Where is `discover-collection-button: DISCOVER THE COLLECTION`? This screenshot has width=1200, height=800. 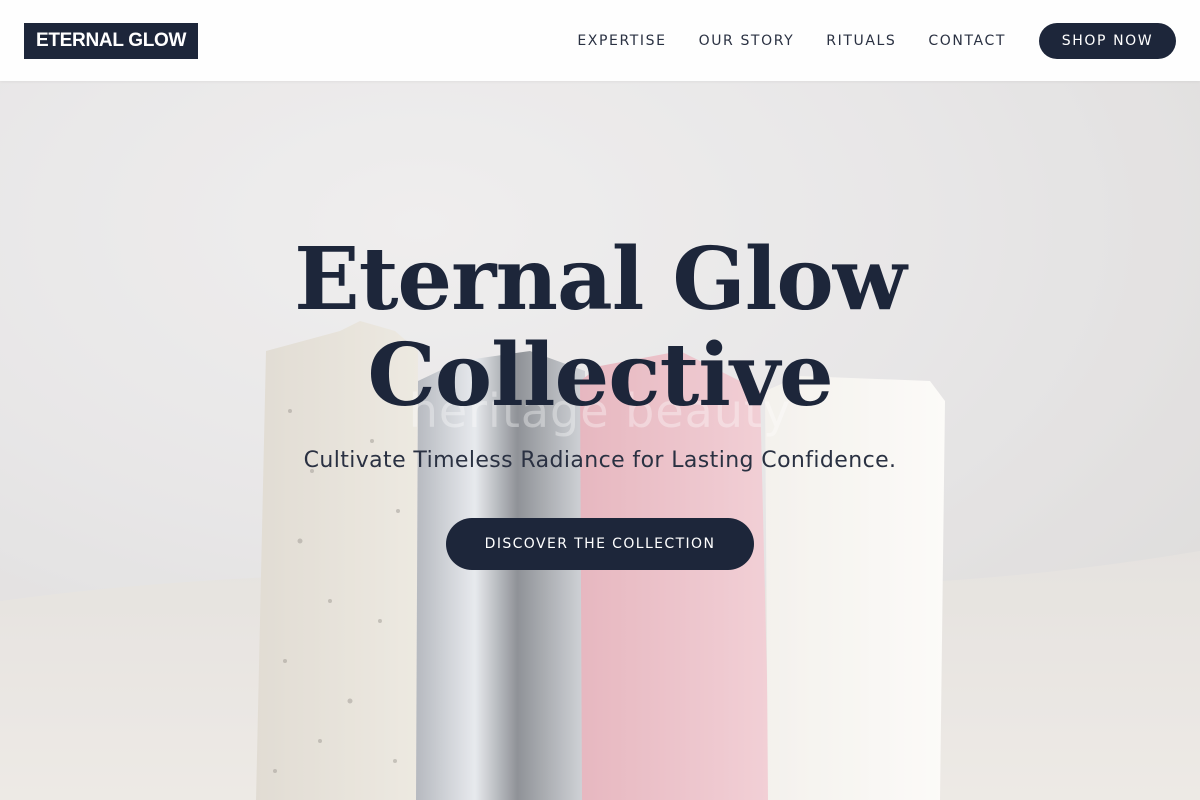 discover-collection-button: DISCOVER THE COLLECTION is located at coordinates (600, 544).